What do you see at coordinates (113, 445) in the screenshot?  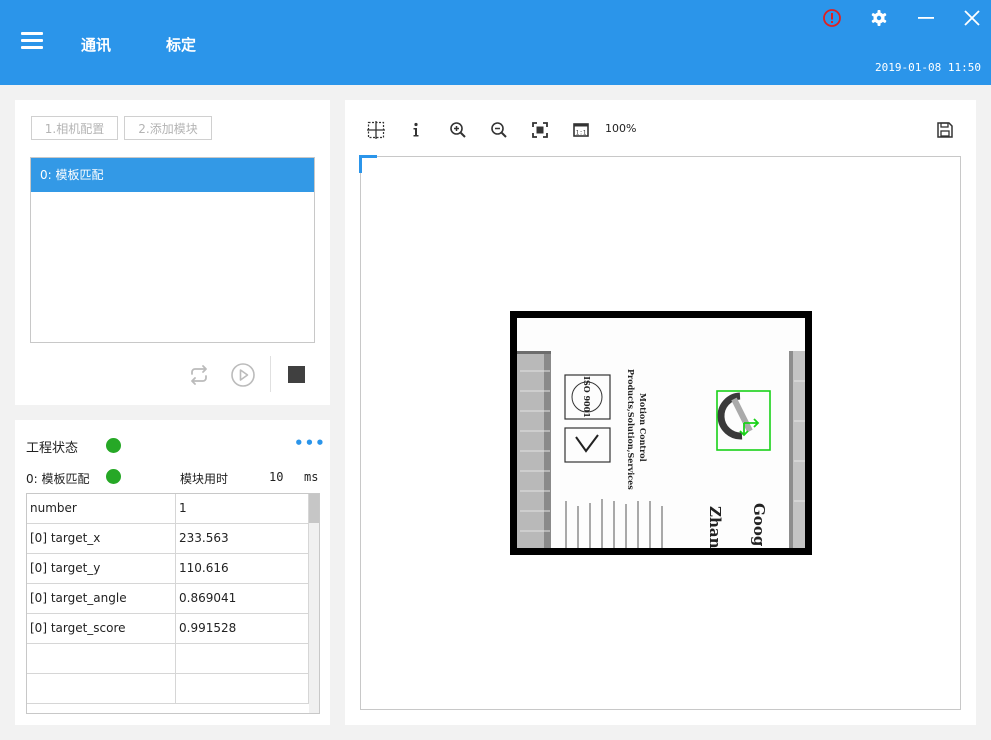 I see `project-status-indicator` at bounding box center [113, 445].